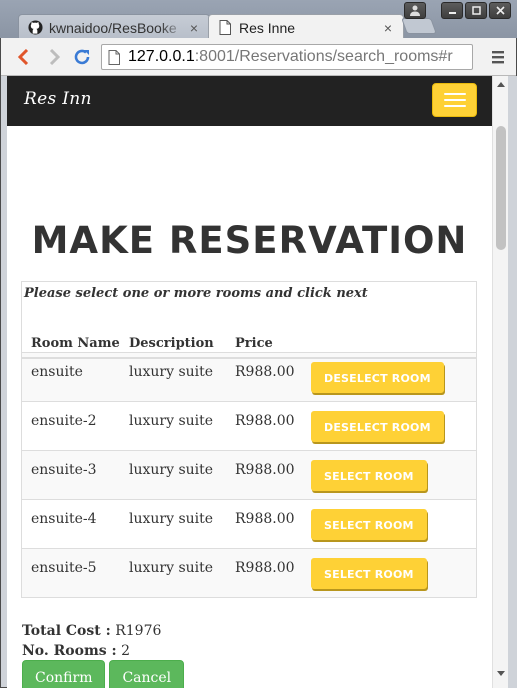 The height and width of the screenshot is (688, 517). What do you see at coordinates (58, 99) in the screenshot?
I see `brand-logo: Res Inn` at bounding box center [58, 99].